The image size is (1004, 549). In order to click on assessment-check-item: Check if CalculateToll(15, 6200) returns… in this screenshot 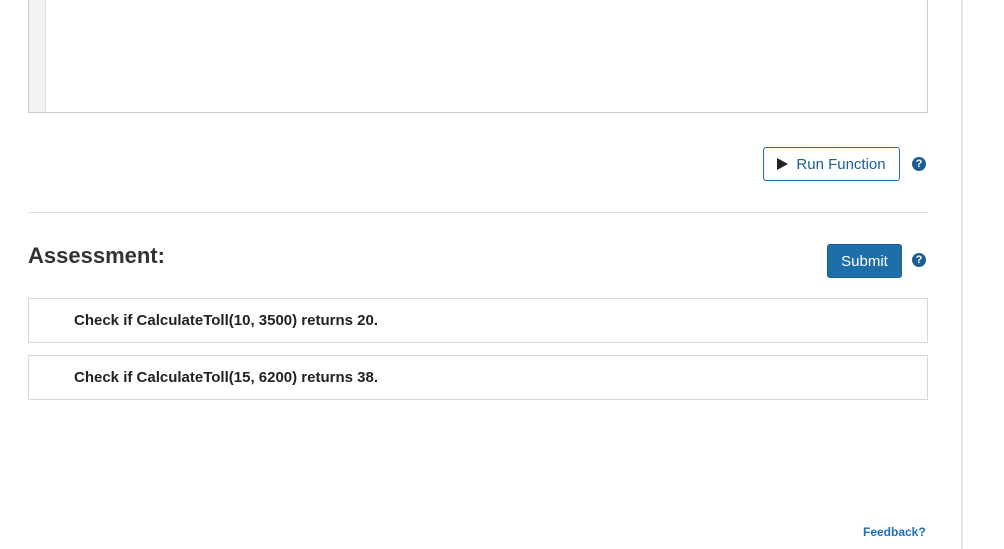, I will do `click(478, 377)`.